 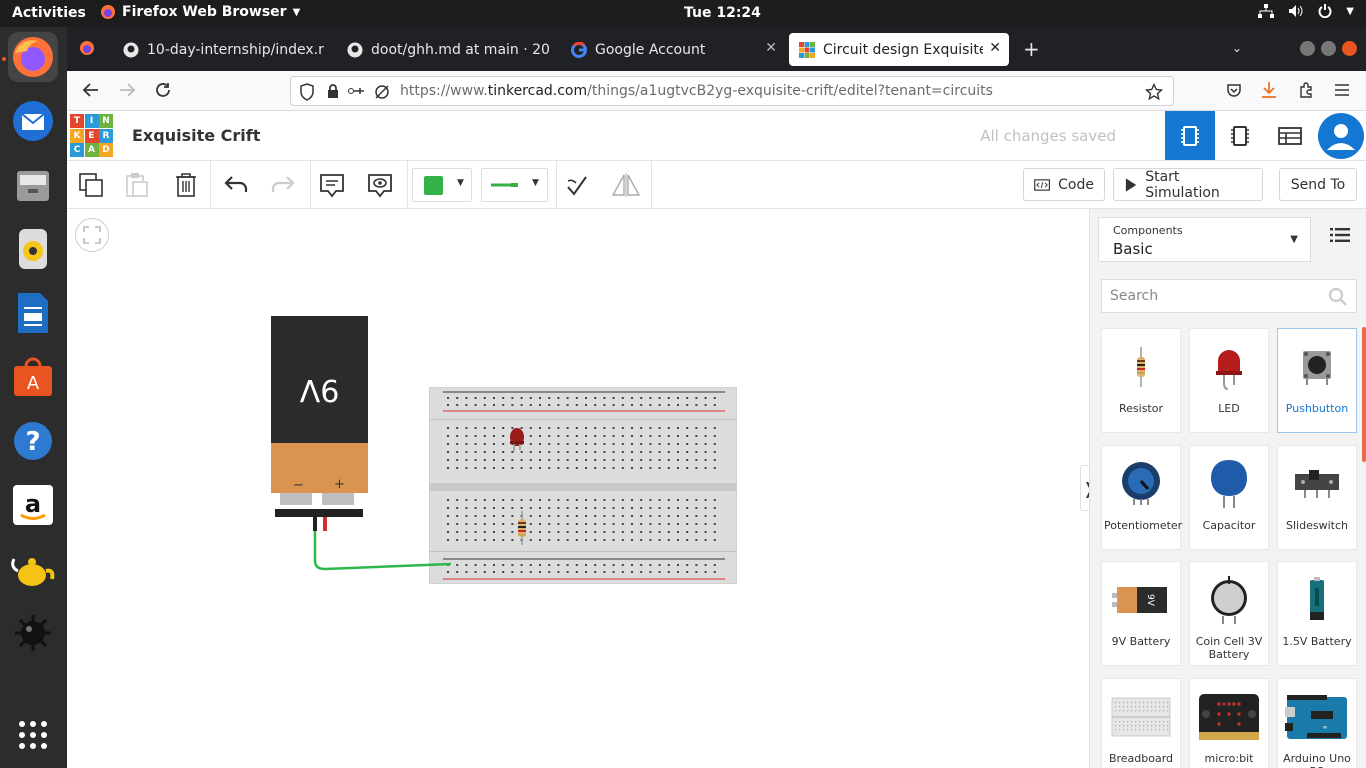 I want to click on dock-software: A, so click(x=33, y=377).